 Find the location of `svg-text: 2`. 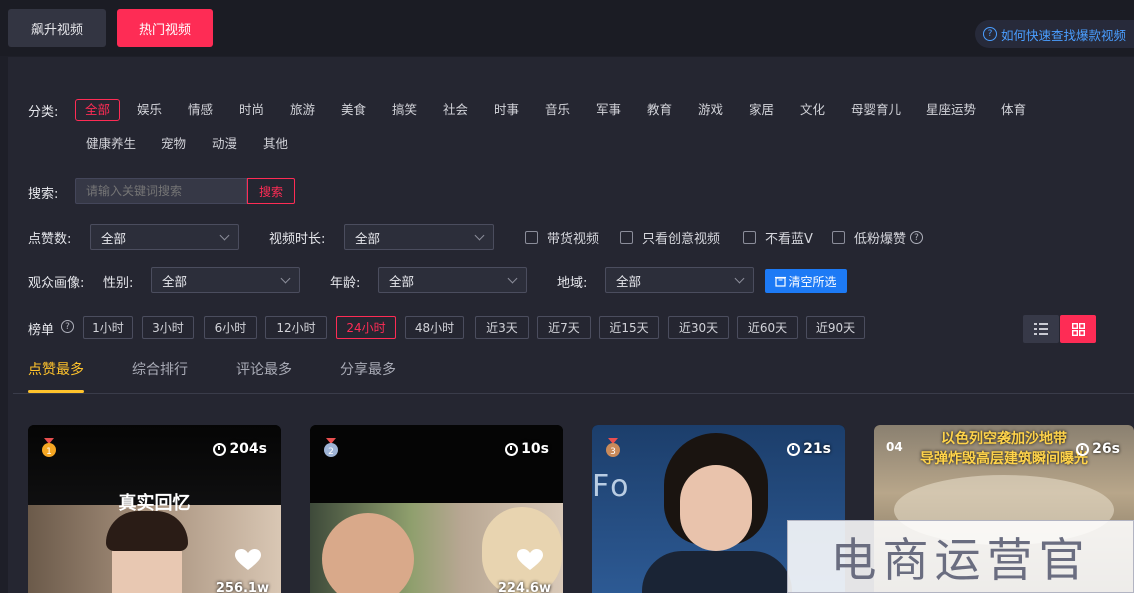

svg-text: 2 is located at coordinates (331, 452).